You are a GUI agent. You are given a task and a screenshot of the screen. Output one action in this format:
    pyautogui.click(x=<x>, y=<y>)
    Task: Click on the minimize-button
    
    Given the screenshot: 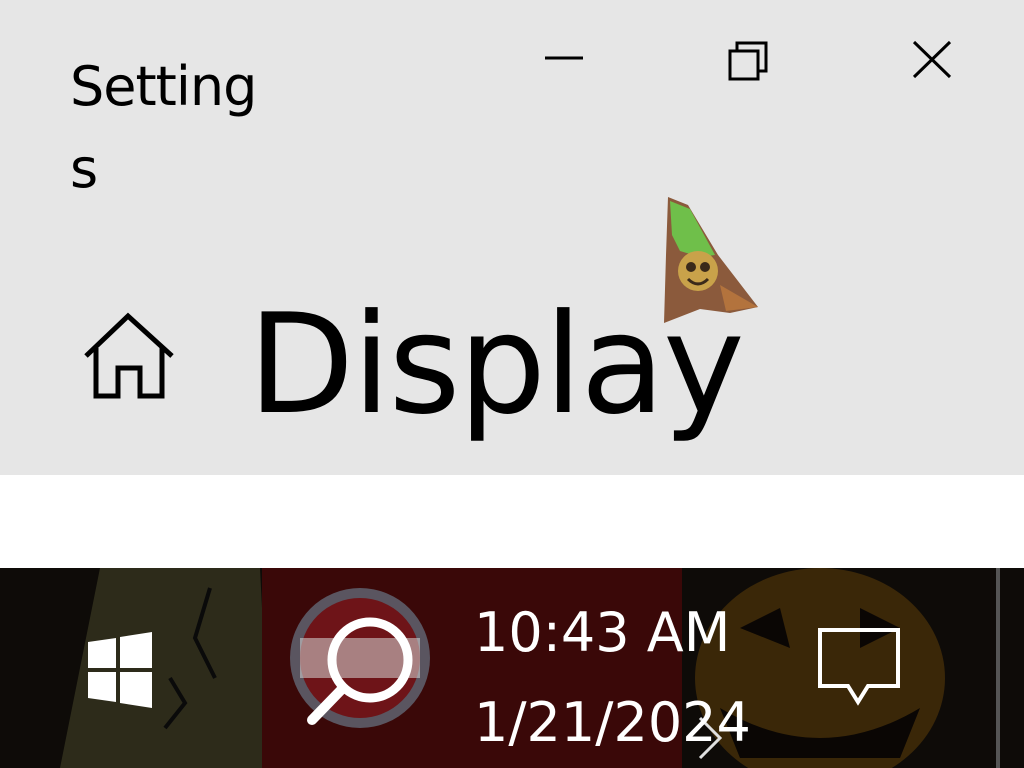 What is the action you would take?
    pyautogui.click(x=565, y=60)
    